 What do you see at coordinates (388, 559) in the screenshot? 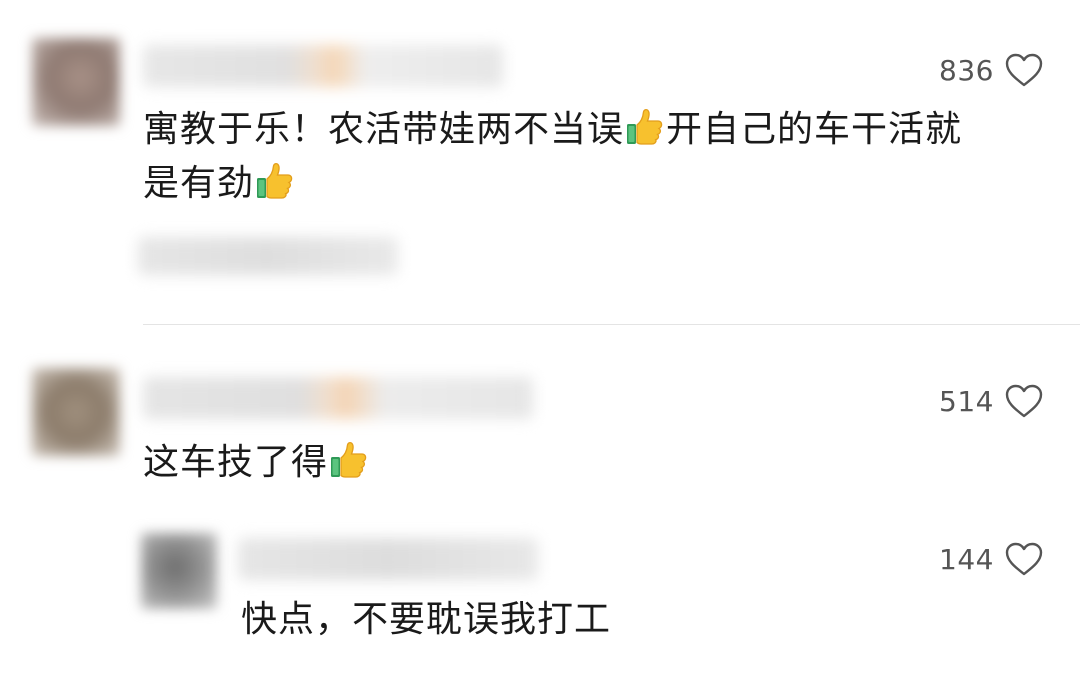
I see `reply-username` at bounding box center [388, 559].